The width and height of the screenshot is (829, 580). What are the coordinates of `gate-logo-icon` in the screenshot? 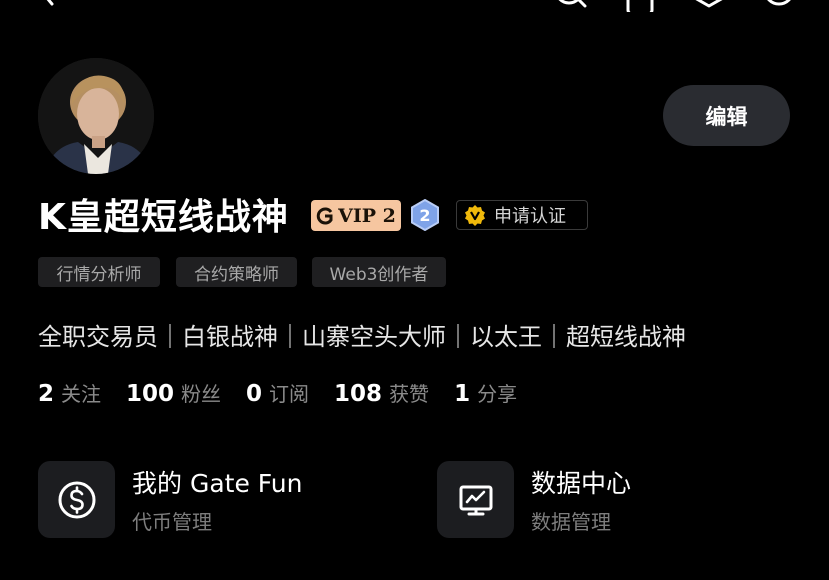 It's located at (324, 215).